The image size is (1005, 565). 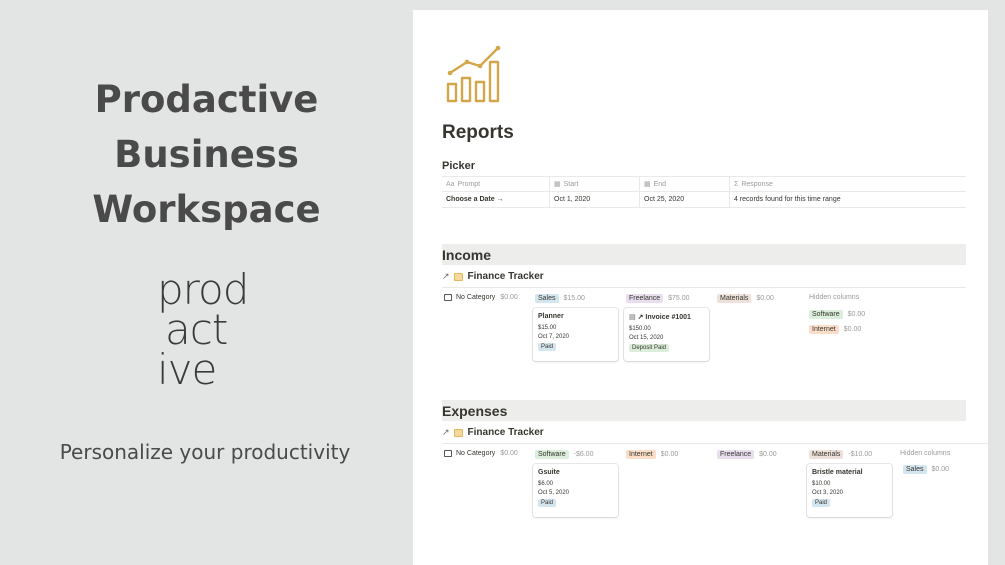 What do you see at coordinates (554, 337) in the screenshot?
I see `card-date: Oct 7, 2020` at bounding box center [554, 337].